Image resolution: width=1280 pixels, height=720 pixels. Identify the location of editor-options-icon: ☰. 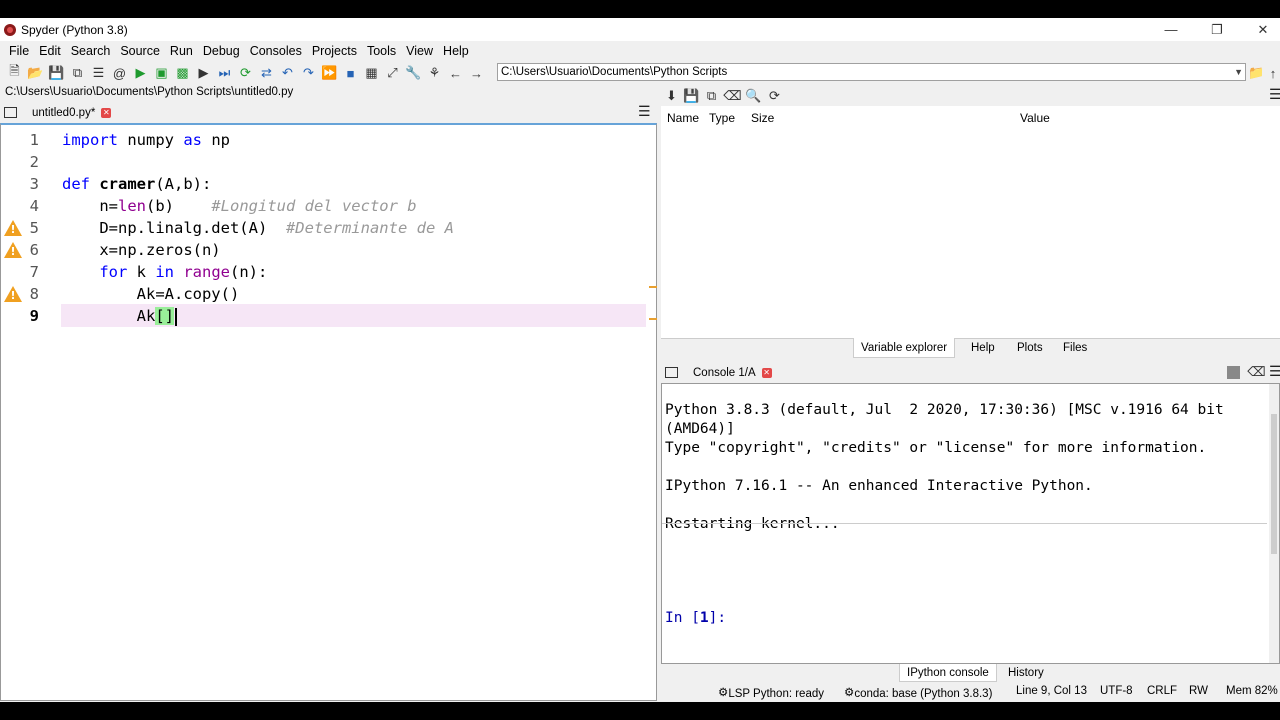
(644, 111).